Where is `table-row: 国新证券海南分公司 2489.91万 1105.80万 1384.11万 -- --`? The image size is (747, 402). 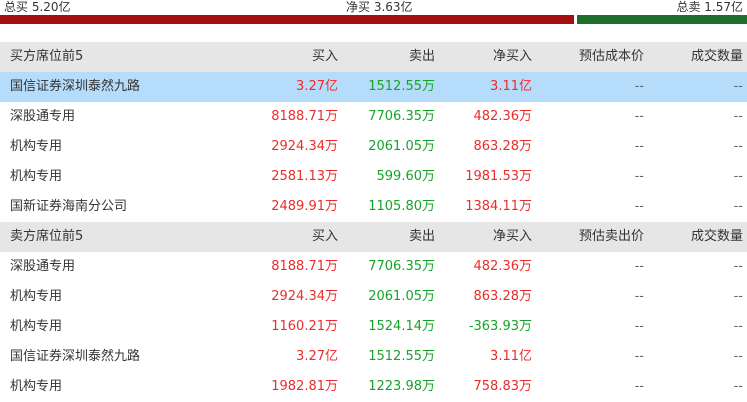
table-row: 国新证券海南分公司 2489.91万 1105.80万 1384.11万 -- -- is located at coordinates (373, 207).